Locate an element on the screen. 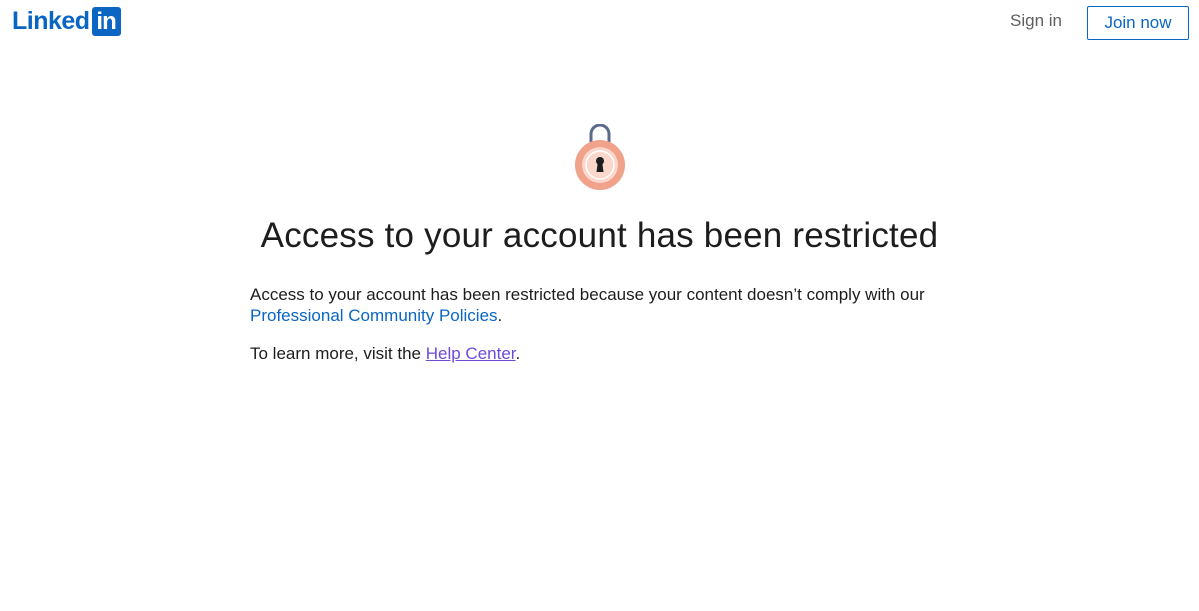 This screenshot has height=611, width=1199. logo-in-badge: in is located at coordinates (106, 21).